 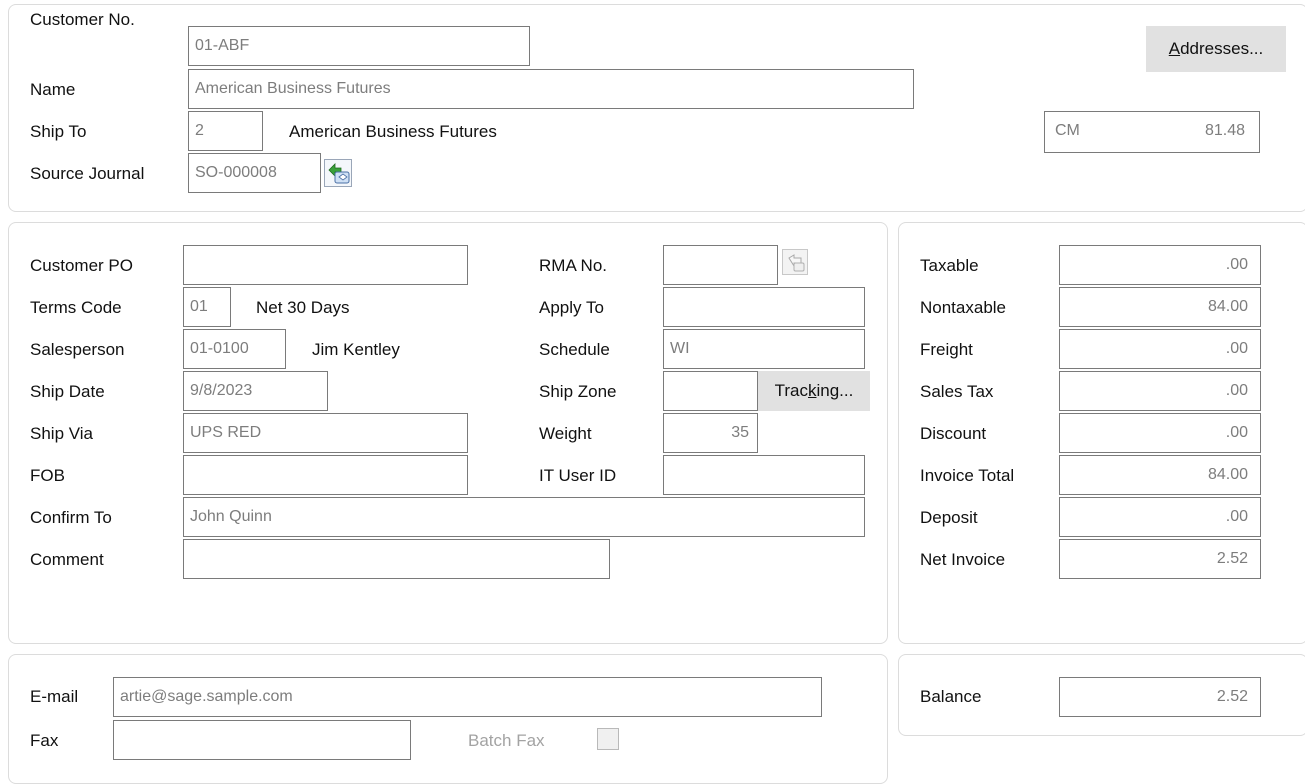 I want to click on taxable-field: .00, so click(x=1160, y=265).